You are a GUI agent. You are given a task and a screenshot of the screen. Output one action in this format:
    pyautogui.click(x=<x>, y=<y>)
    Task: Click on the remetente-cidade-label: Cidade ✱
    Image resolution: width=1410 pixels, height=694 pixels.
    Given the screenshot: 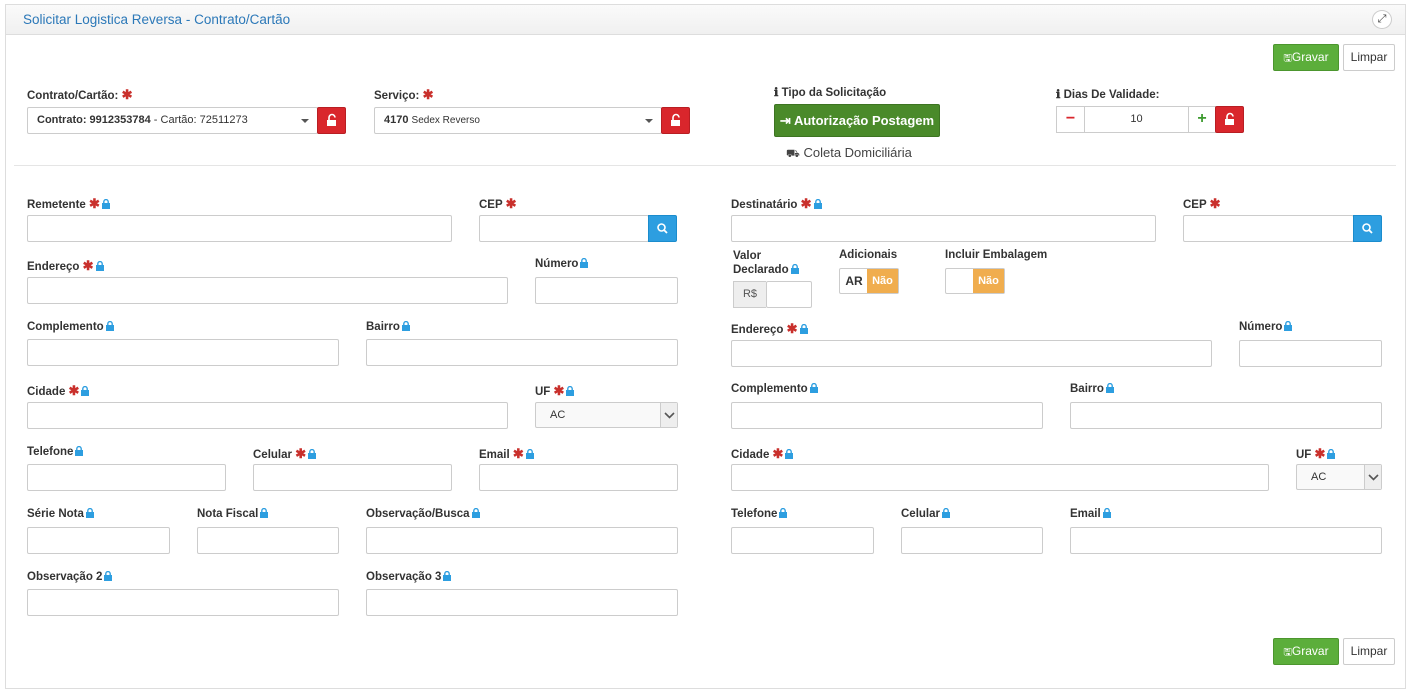 What is the action you would take?
    pyautogui.click(x=58, y=391)
    